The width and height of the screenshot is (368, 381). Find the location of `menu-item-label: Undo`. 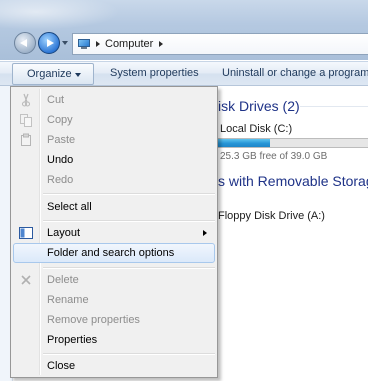

menu-item-label: Undo is located at coordinates (60, 160).